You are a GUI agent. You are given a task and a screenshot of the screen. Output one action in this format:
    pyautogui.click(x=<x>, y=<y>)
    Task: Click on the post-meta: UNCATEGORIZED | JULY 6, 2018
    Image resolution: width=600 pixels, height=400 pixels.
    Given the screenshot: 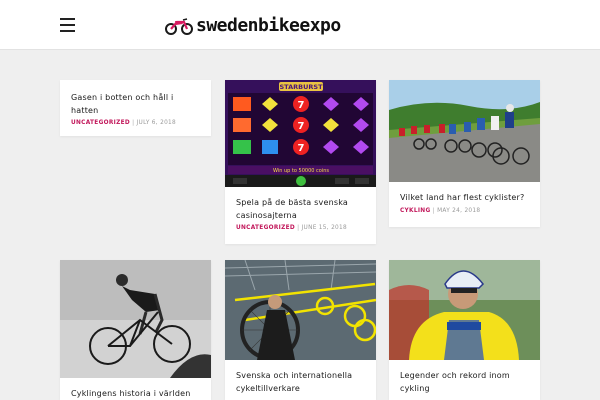 What is the action you would take?
    pyautogui.click(x=124, y=123)
    